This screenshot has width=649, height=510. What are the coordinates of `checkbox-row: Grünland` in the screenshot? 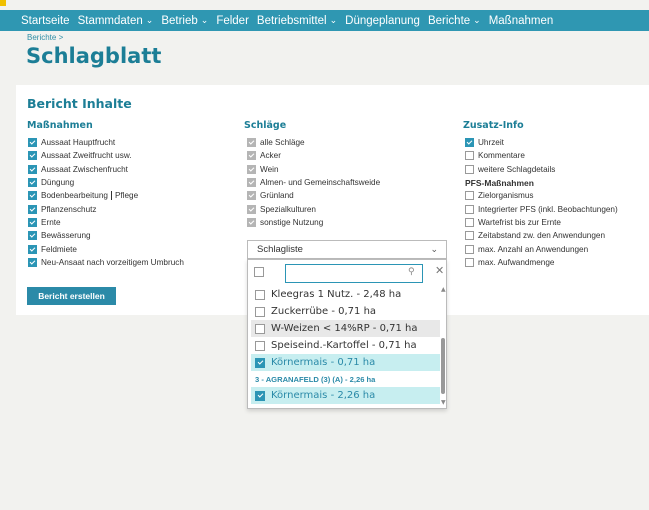 It's located at (313, 195).